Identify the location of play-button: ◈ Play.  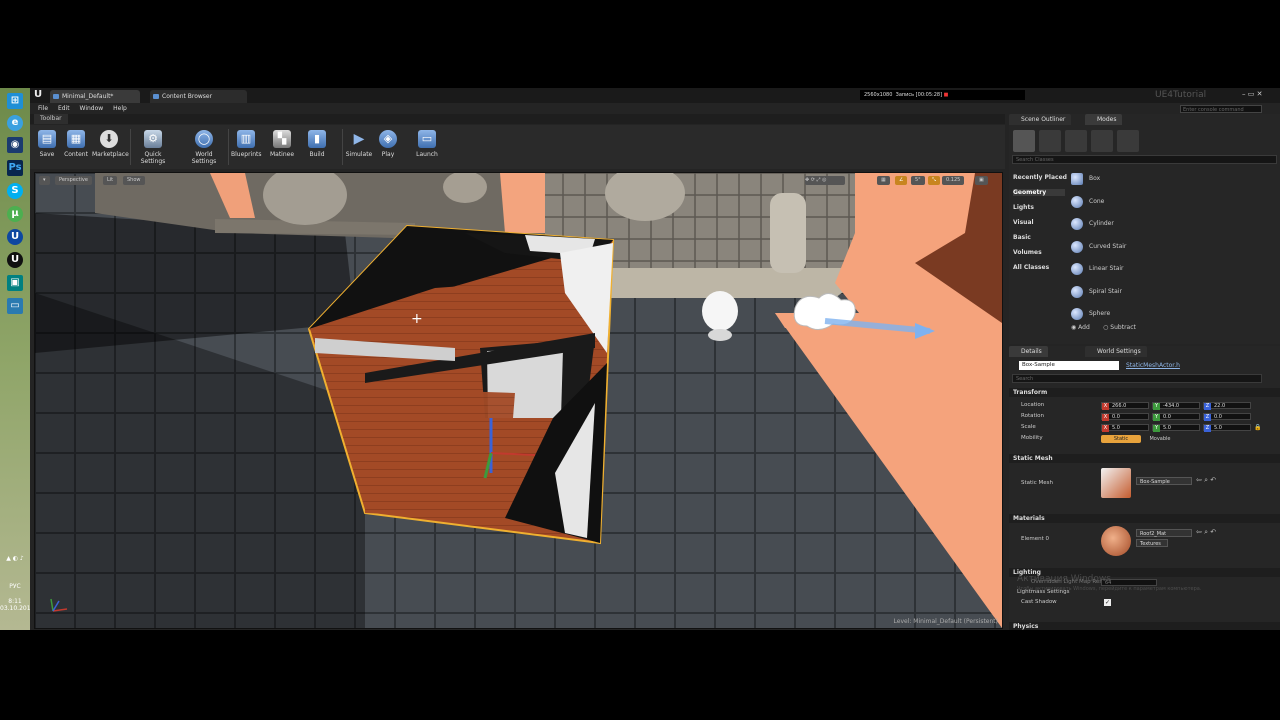
(388, 143).